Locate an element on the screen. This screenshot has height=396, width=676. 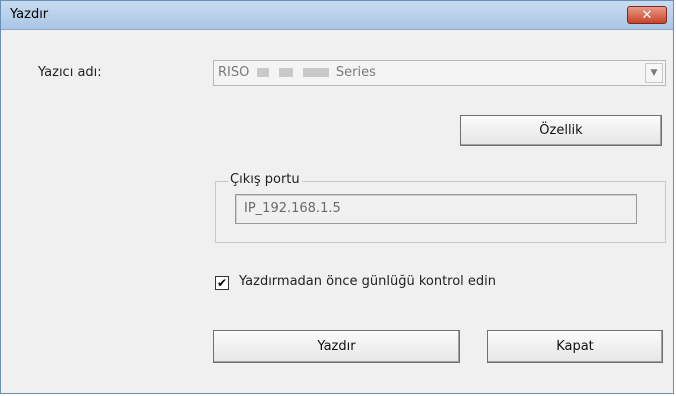
close-window-button: ✕ is located at coordinates (647, 15).